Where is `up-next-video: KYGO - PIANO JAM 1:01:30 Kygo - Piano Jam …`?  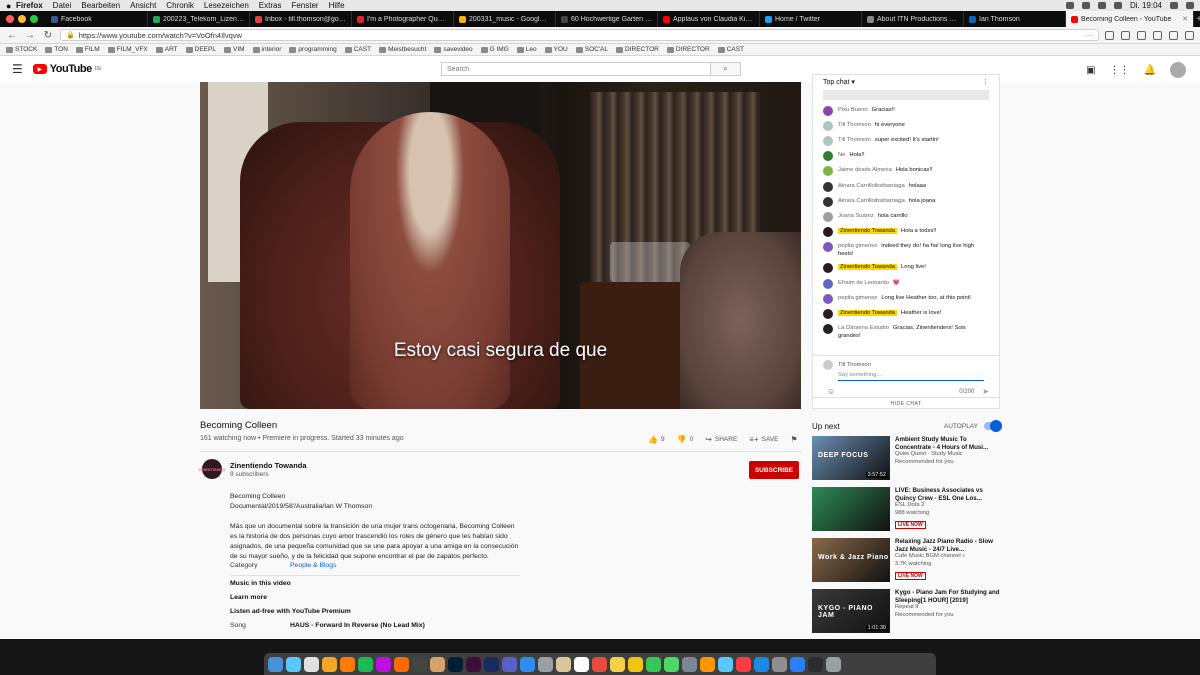 up-next-video: KYGO - PIANO JAM 1:01:30 Kygo - Piano Jam … is located at coordinates (906, 612).